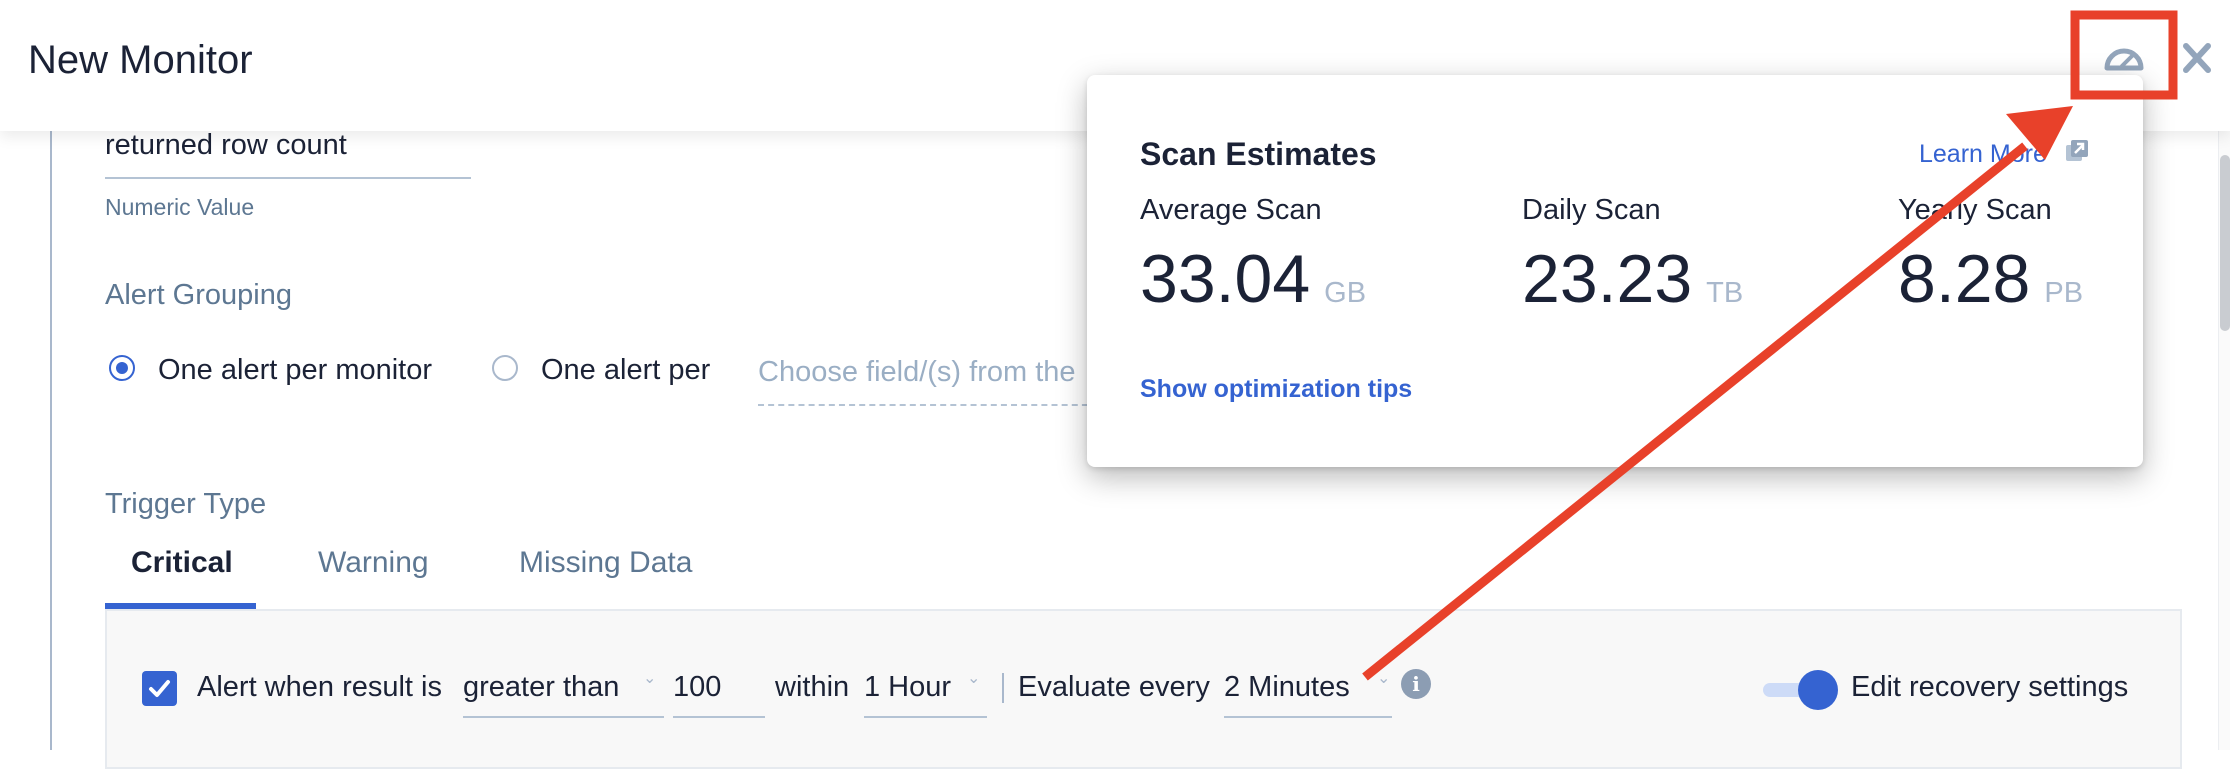 The height and width of the screenshot is (769, 2230). What do you see at coordinates (812, 687) in the screenshot?
I see `within-label: within` at bounding box center [812, 687].